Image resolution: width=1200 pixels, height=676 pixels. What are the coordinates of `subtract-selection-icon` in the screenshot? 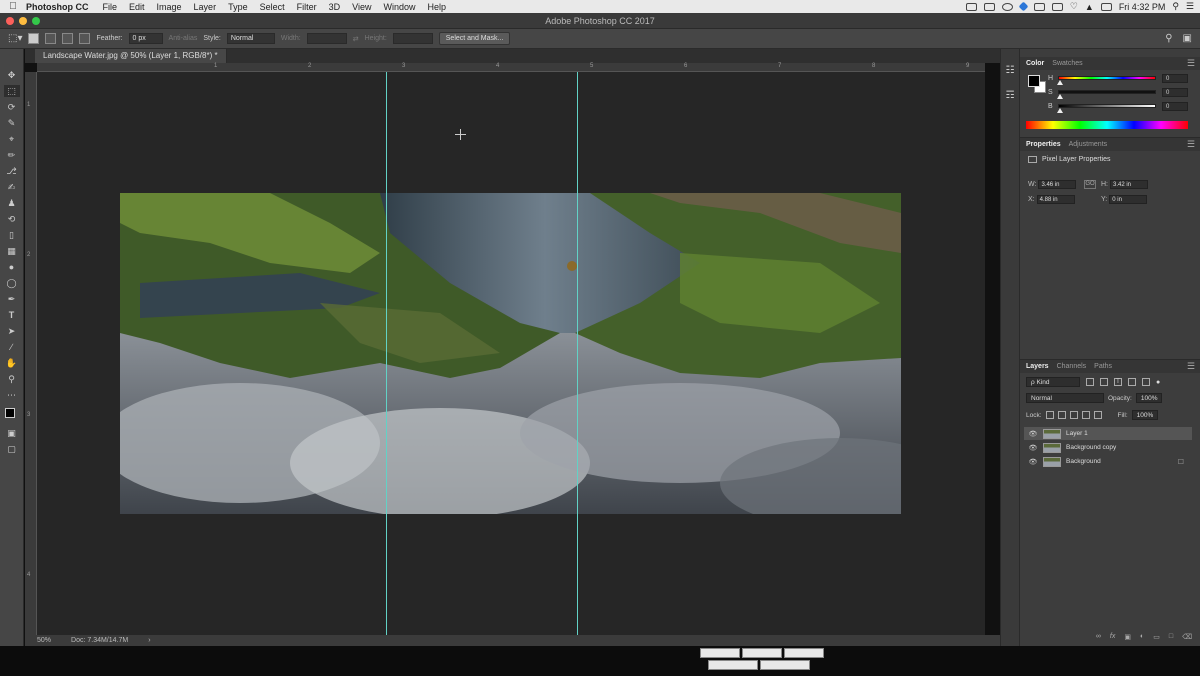 It's located at (68, 38).